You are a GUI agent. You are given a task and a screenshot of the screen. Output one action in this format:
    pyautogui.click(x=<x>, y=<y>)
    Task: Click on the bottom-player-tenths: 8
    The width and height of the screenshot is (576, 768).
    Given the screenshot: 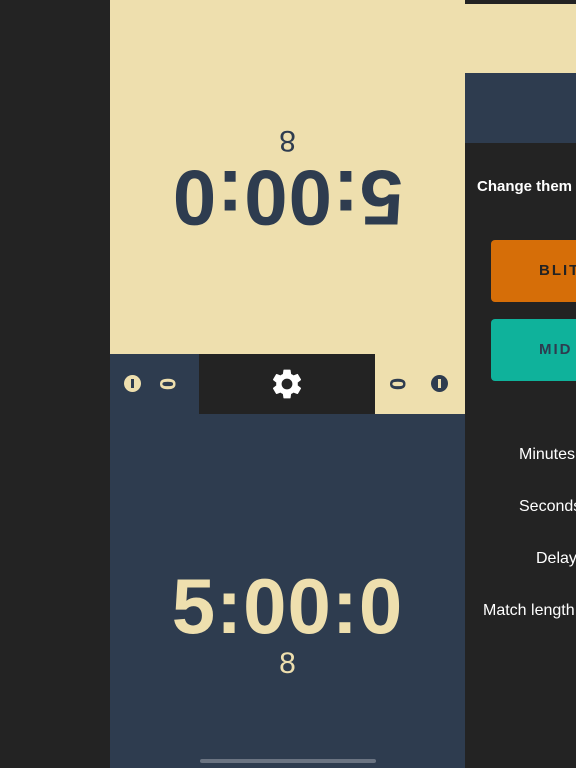 What is the action you would take?
    pyautogui.click(x=287, y=663)
    